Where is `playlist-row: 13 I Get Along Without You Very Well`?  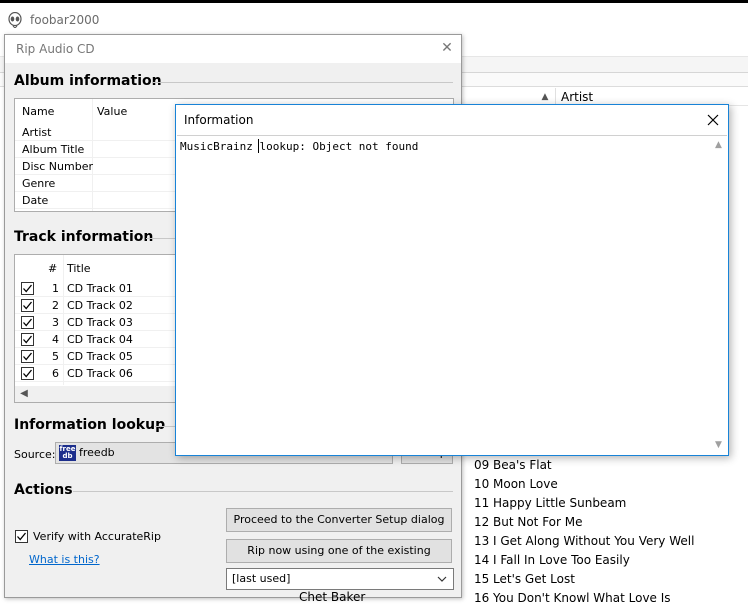
playlist-row: 13 I Get Along Without You Very Well is located at coordinates (606, 541).